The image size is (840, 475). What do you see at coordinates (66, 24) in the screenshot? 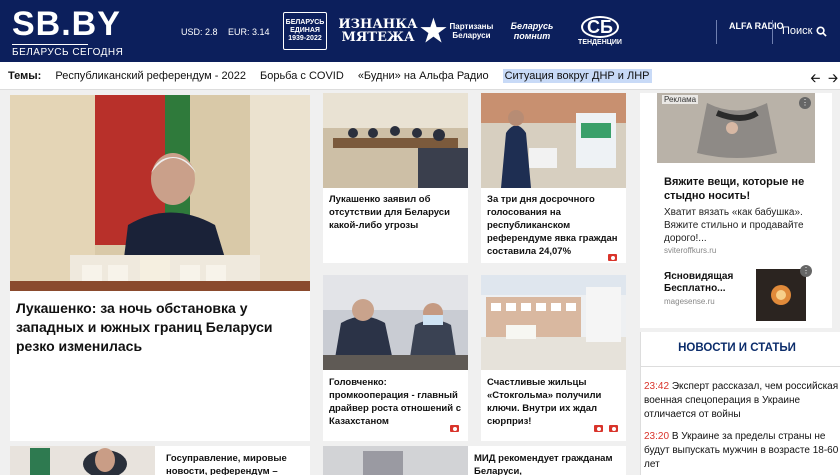
I see `logo-text: SB.BY` at bounding box center [66, 24].